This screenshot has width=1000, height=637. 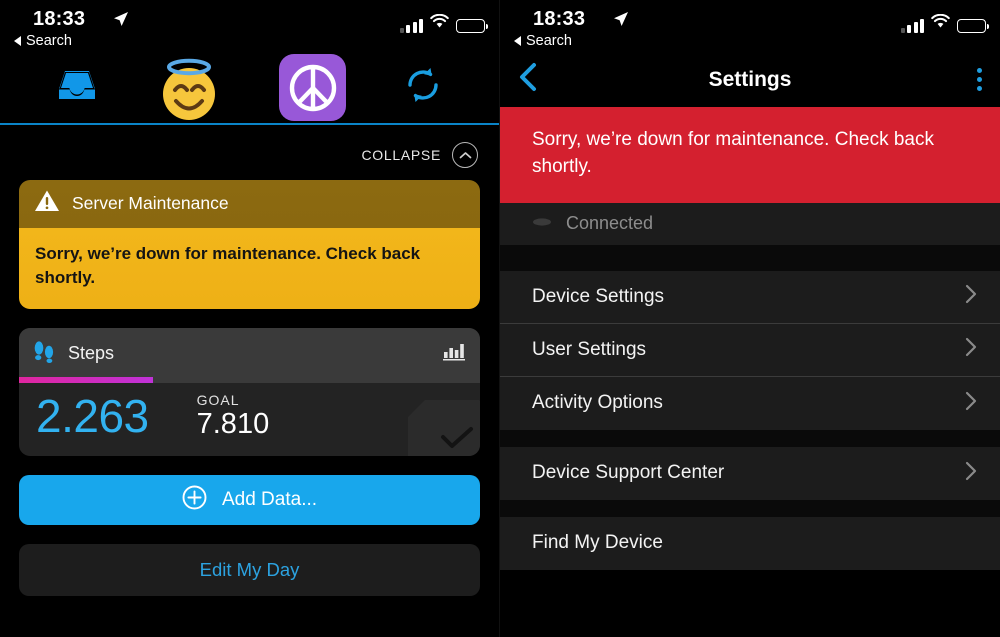 I want to click on steps-card: Steps 2.263 GOAL 7.810, so click(x=249, y=392).